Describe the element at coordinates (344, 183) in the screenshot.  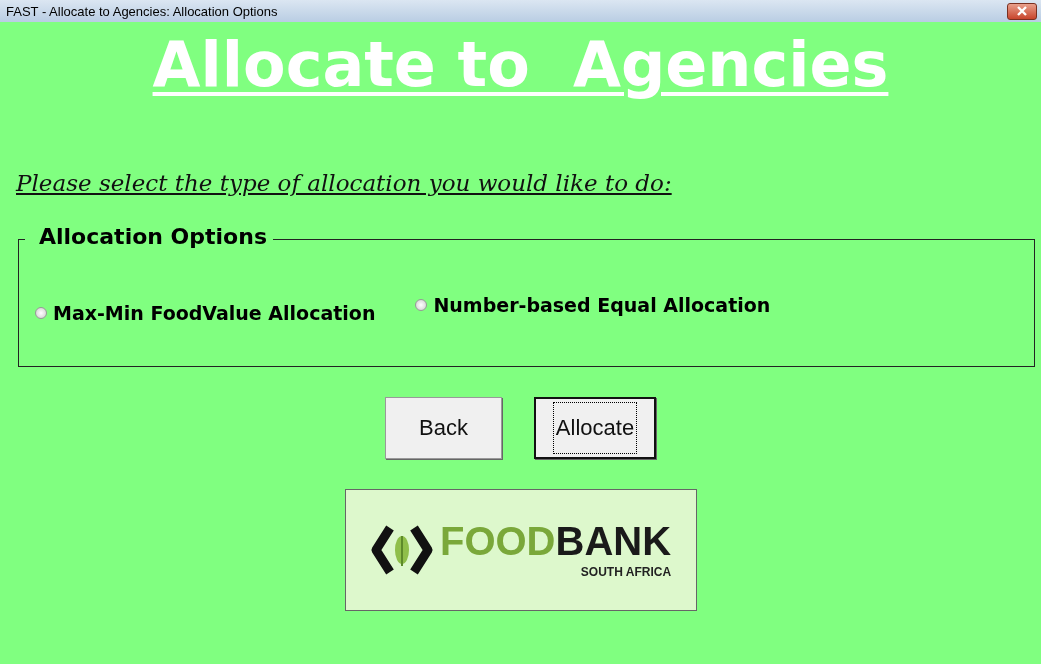
I see `instruction-text: Please select the type of allocation you would like to do:` at that location.